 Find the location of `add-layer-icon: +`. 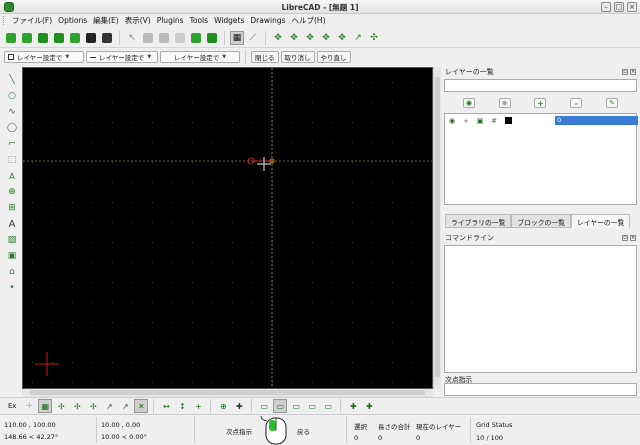

add-layer-icon: + is located at coordinates (540, 103).